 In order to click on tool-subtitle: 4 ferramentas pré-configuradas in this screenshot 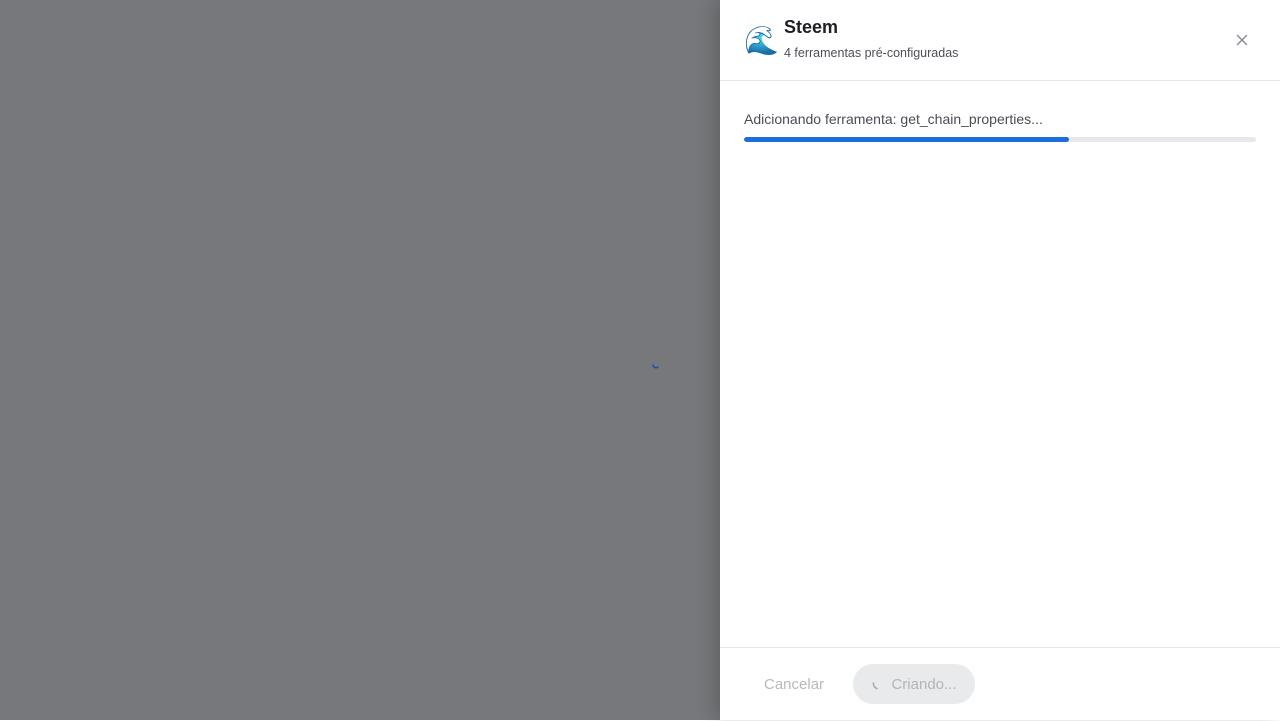, I will do `click(871, 53)`.